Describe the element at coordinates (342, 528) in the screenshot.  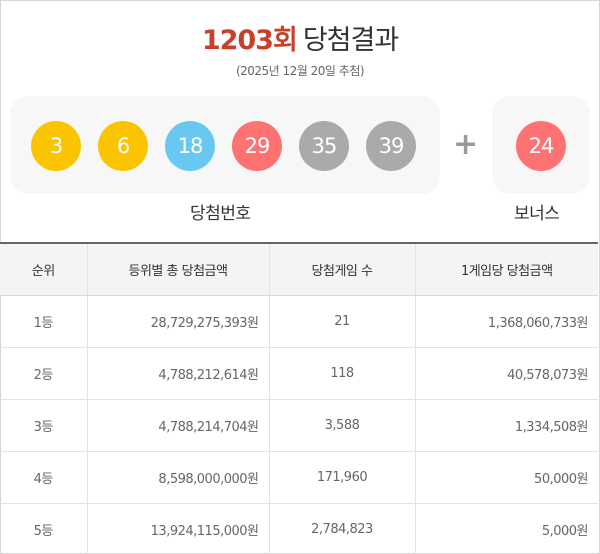
I see `winner-count-cell: 2,784,823` at that location.